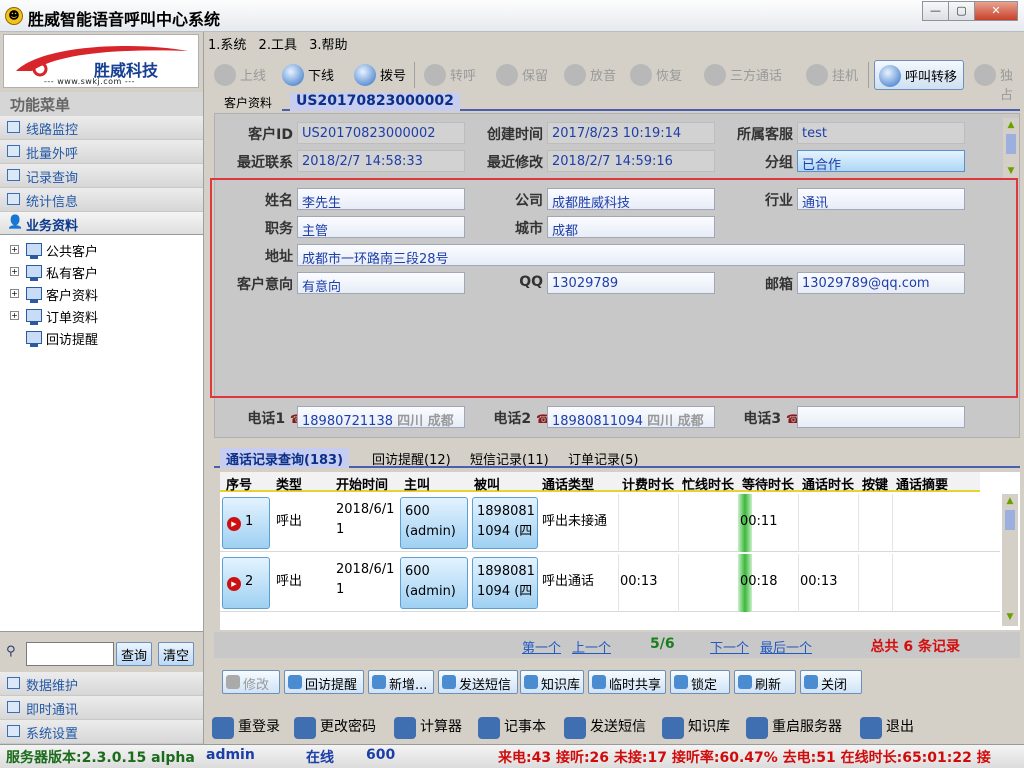 Image resolution: width=1024 pixels, height=768 pixels. What do you see at coordinates (239, 483) in the screenshot?
I see `col-no: 序号` at bounding box center [239, 483].